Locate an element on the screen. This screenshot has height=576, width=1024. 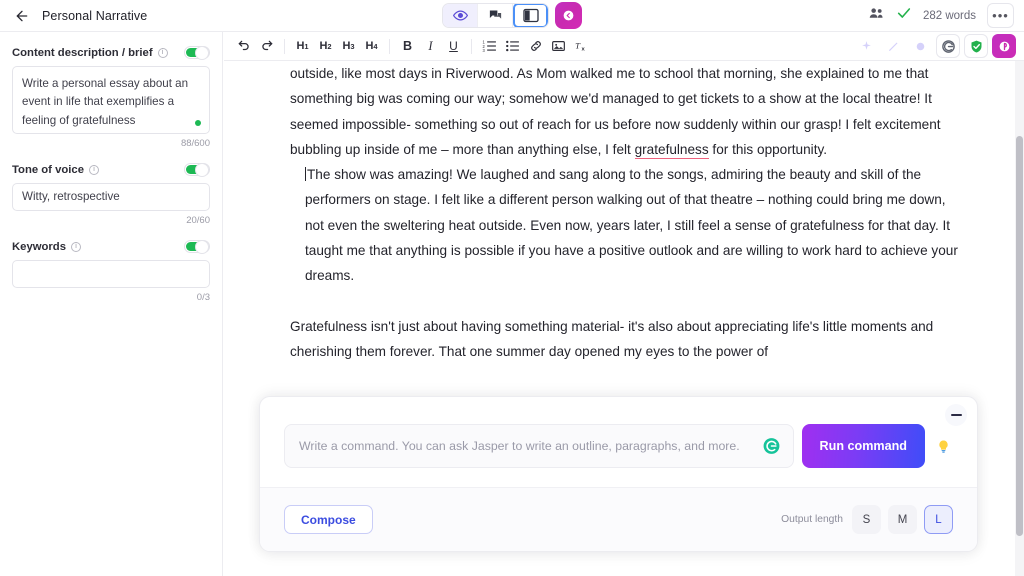
hint-button is located at coordinates (943, 446).